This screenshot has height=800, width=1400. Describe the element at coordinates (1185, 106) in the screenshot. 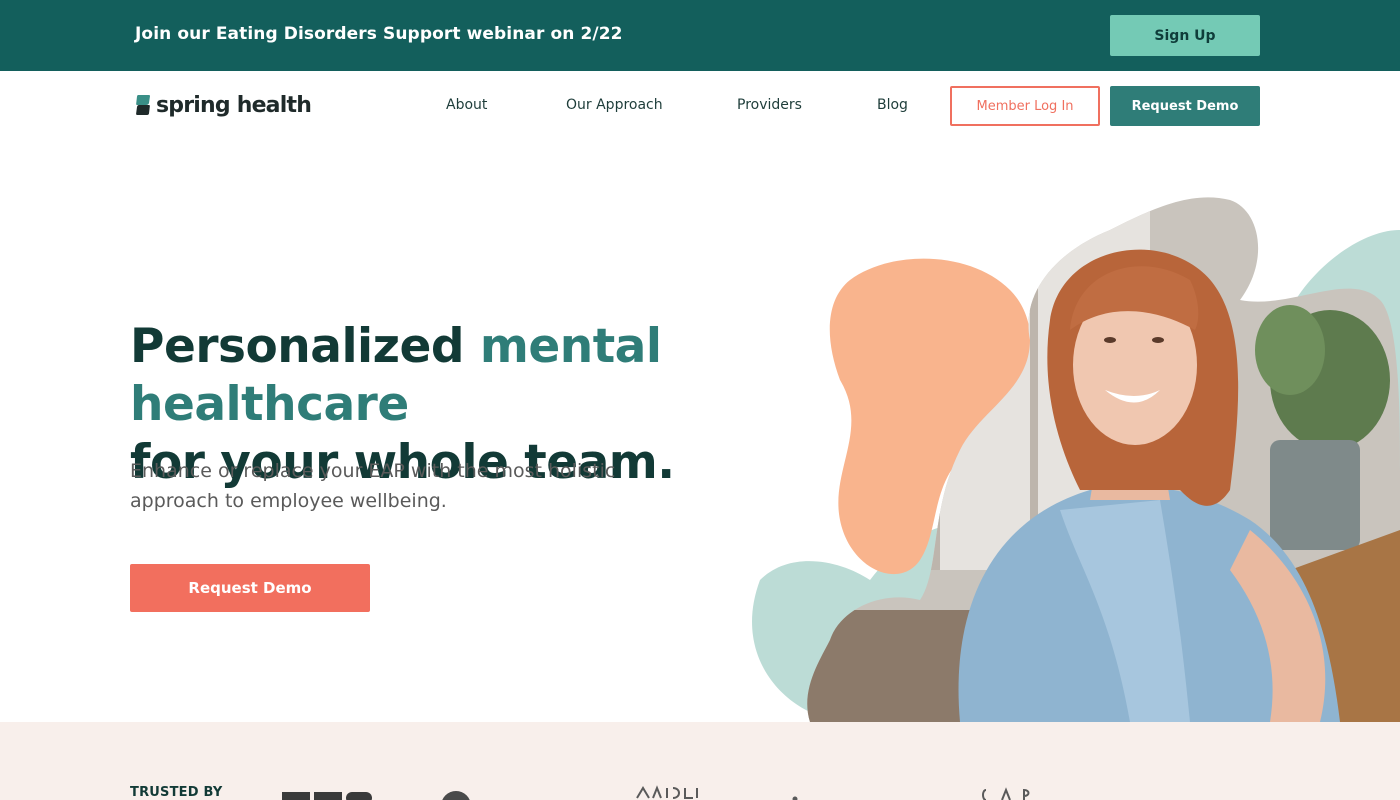

I see `request-demo-nav-button: Request Demo` at that location.